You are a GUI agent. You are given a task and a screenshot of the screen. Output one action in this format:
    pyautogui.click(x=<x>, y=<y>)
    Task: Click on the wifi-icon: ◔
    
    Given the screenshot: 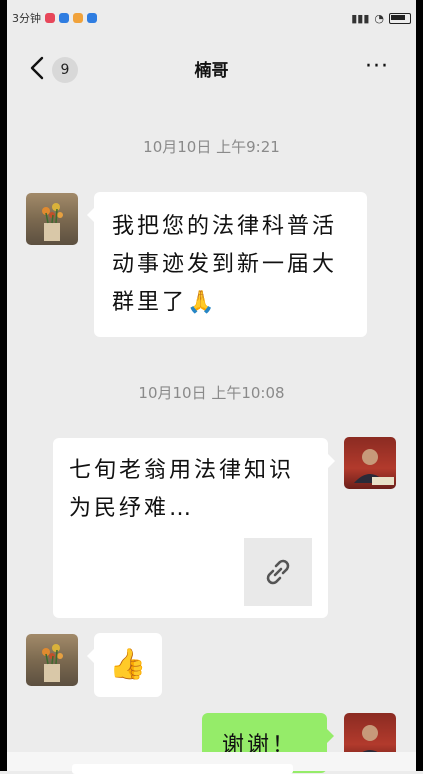 What is the action you would take?
    pyautogui.click(x=379, y=18)
    